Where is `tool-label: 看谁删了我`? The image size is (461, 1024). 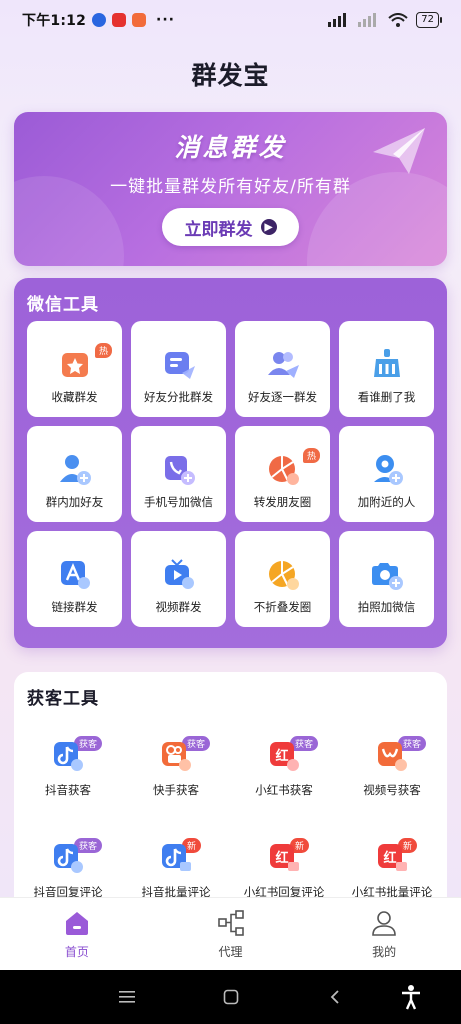
tool-label: 看谁删了我 is located at coordinates (386, 397).